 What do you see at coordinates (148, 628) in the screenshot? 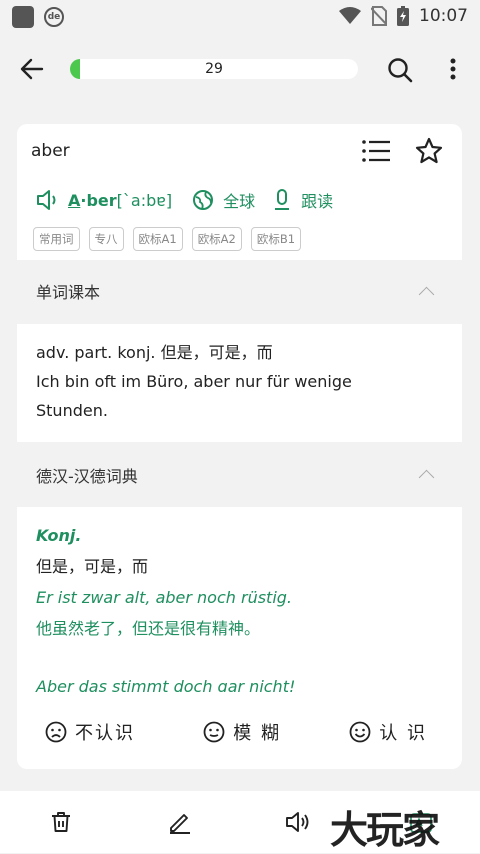
I see `example-chinese: 他虽然老了，但还是很有精神。` at bounding box center [148, 628].